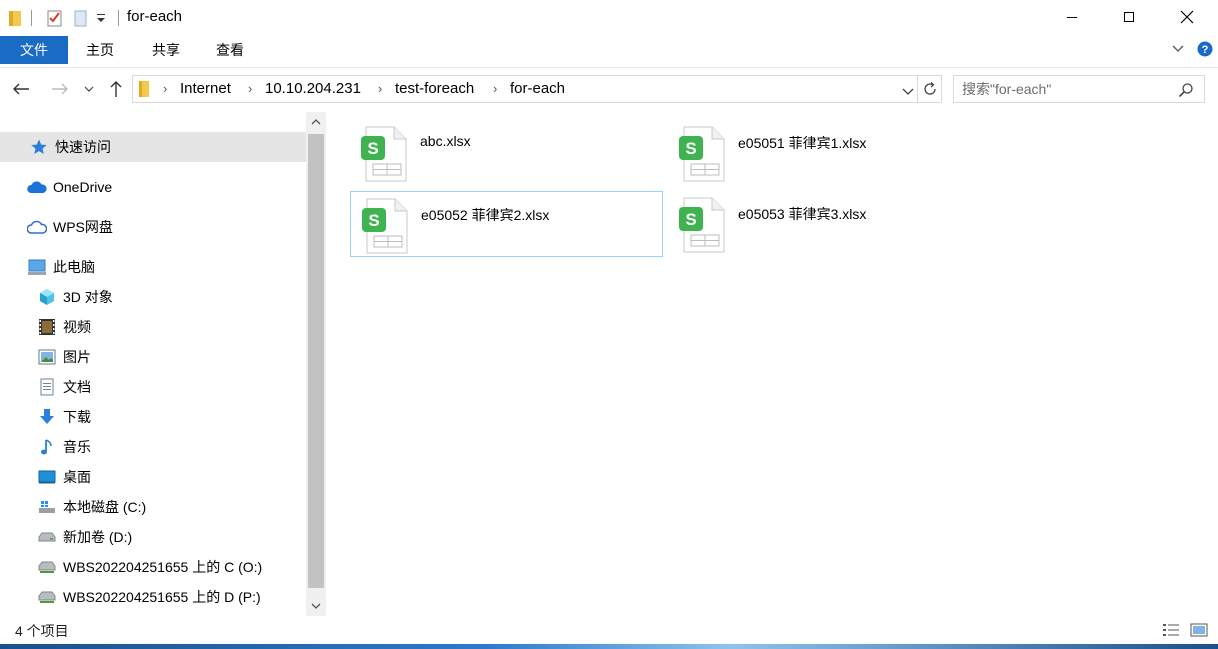 This screenshot has width=1218, height=649. I want to click on chevron-down-icon, so click(316, 606).